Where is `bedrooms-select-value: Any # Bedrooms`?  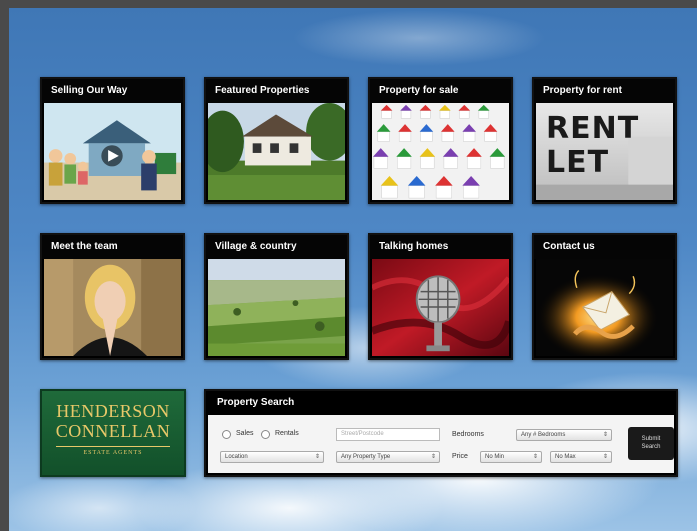 bedrooms-select-value: Any # Bedrooms is located at coordinates (543, 435).